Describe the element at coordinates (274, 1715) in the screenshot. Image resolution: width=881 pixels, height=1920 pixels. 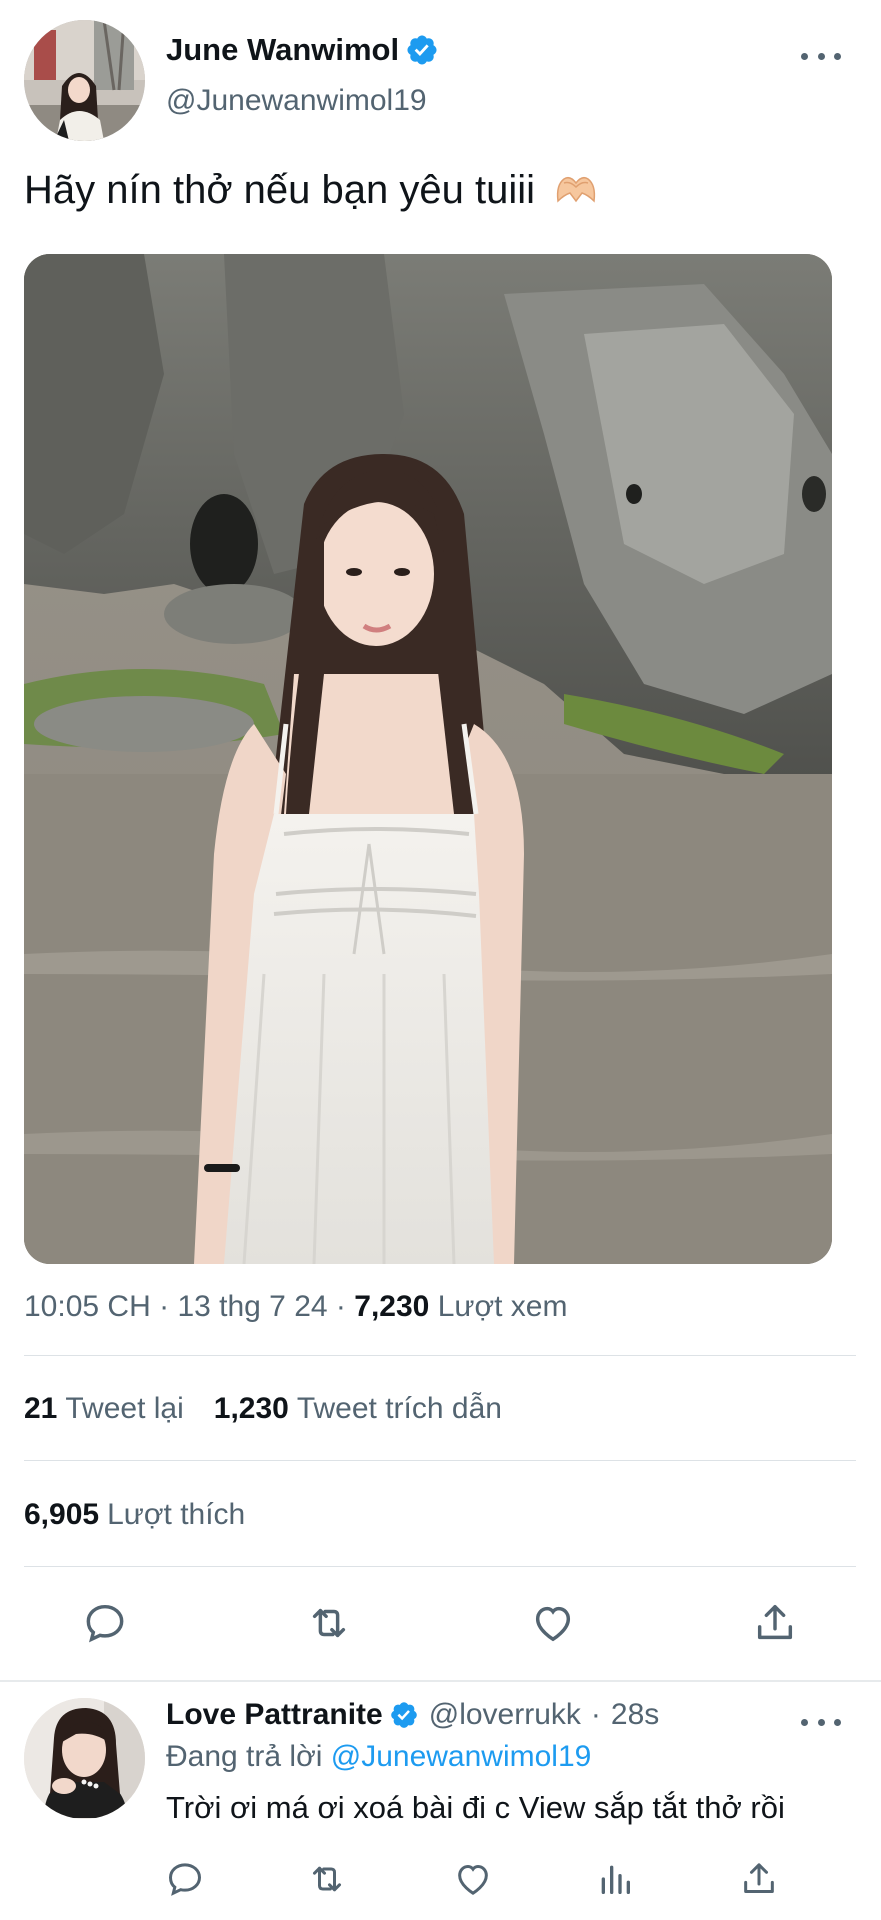
I see `reply-author-name: Love Pattranite` at that location.